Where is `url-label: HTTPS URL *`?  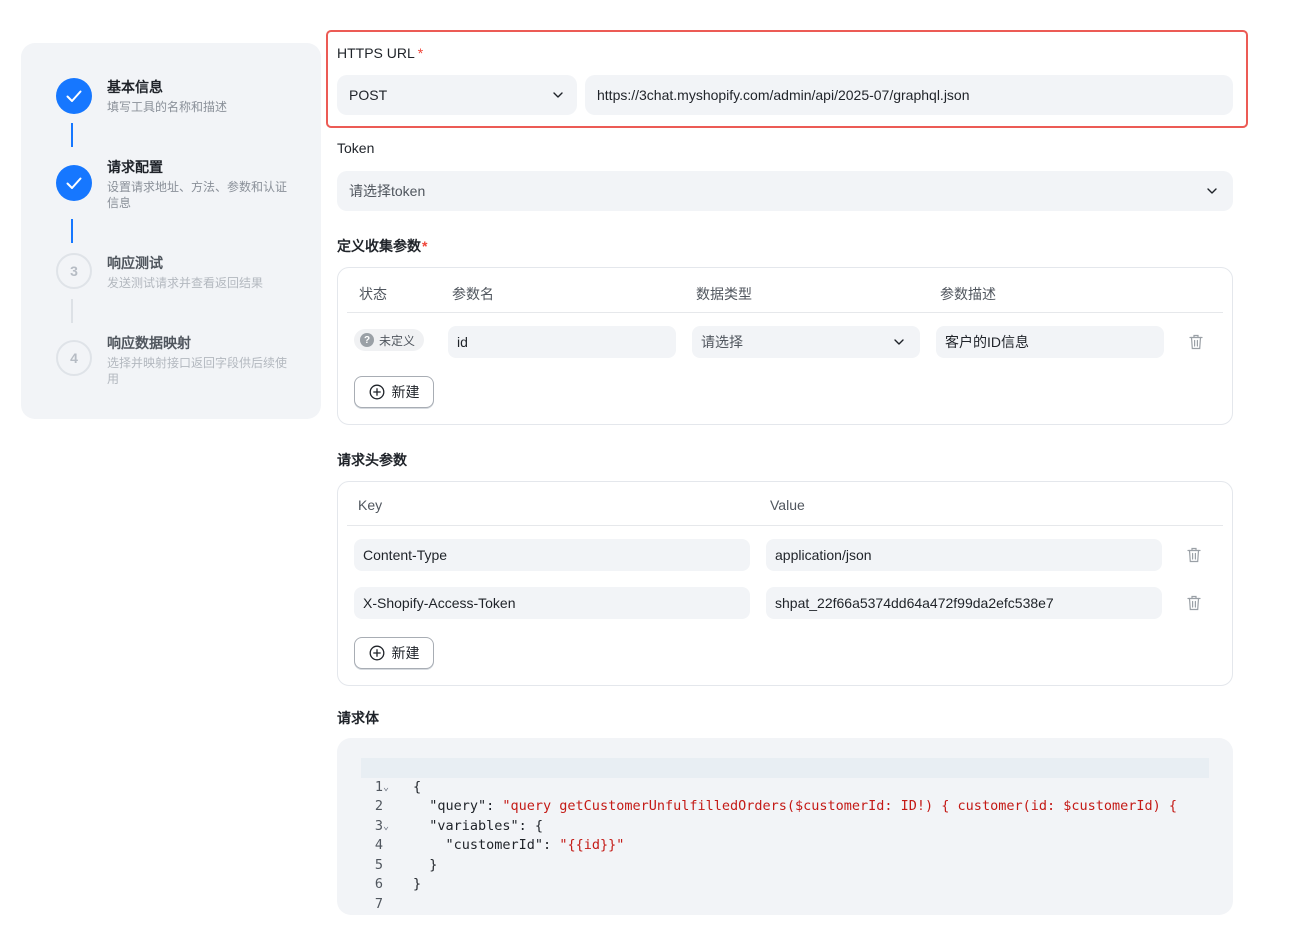 url-label: HTTPS URL * is located at coordinates (380, 53).